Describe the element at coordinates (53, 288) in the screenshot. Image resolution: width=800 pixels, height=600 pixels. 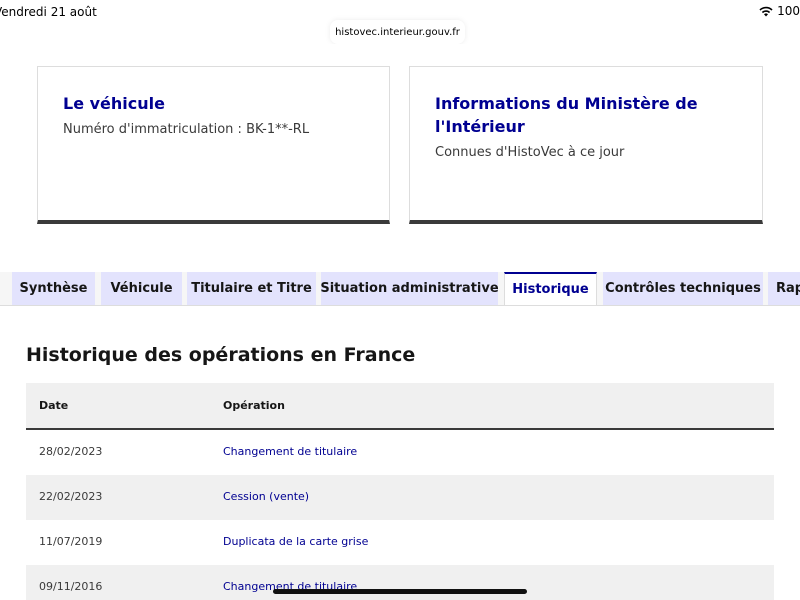
I see `tab-synthese: Synthèse` at that location.